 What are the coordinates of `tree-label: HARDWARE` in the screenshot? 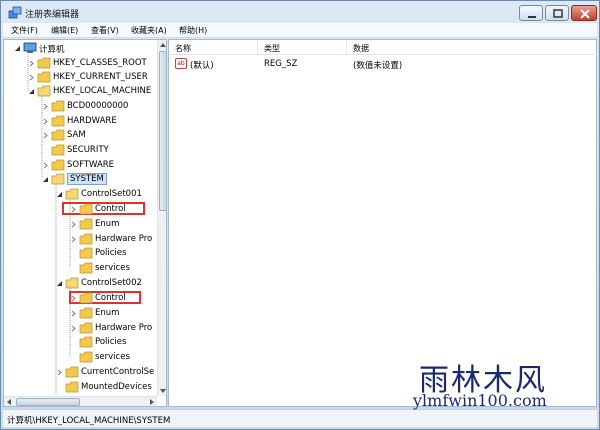 It's located at (92, 121).